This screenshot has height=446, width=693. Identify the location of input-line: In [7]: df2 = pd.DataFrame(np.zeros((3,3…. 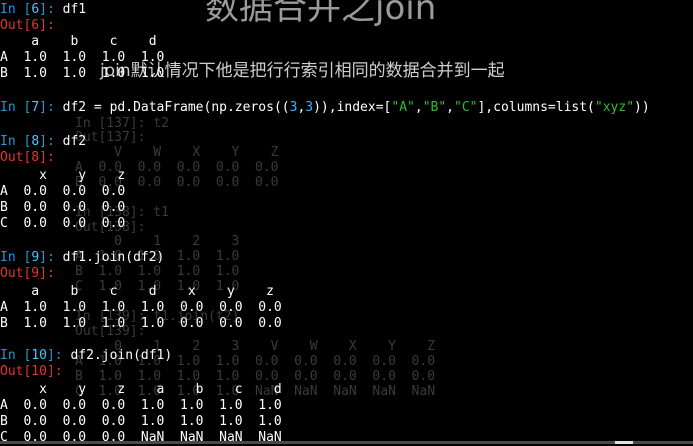
(325, 107).